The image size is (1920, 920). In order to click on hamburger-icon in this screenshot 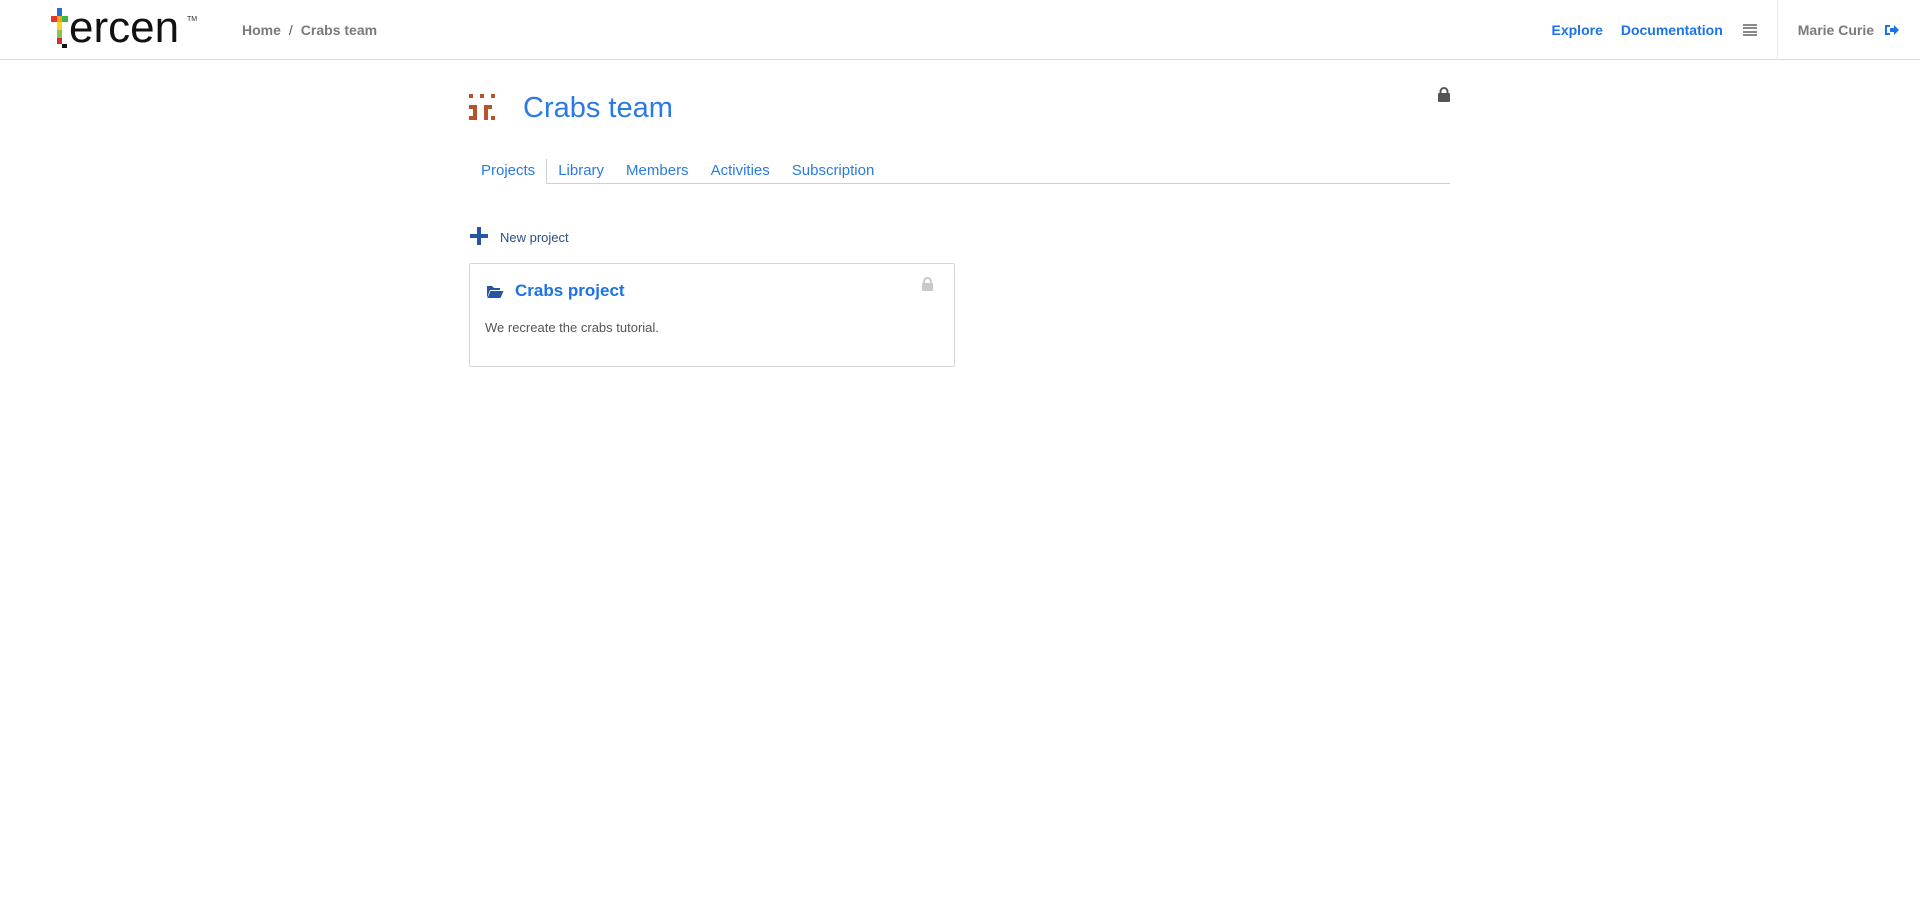, I will do `click(1749, 30)`.